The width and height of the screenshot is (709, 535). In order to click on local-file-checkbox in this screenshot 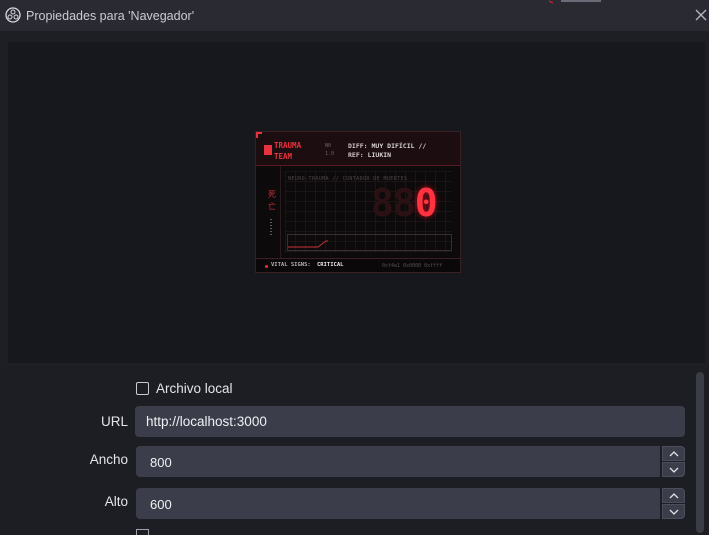, I will do `click(142, 388)`.